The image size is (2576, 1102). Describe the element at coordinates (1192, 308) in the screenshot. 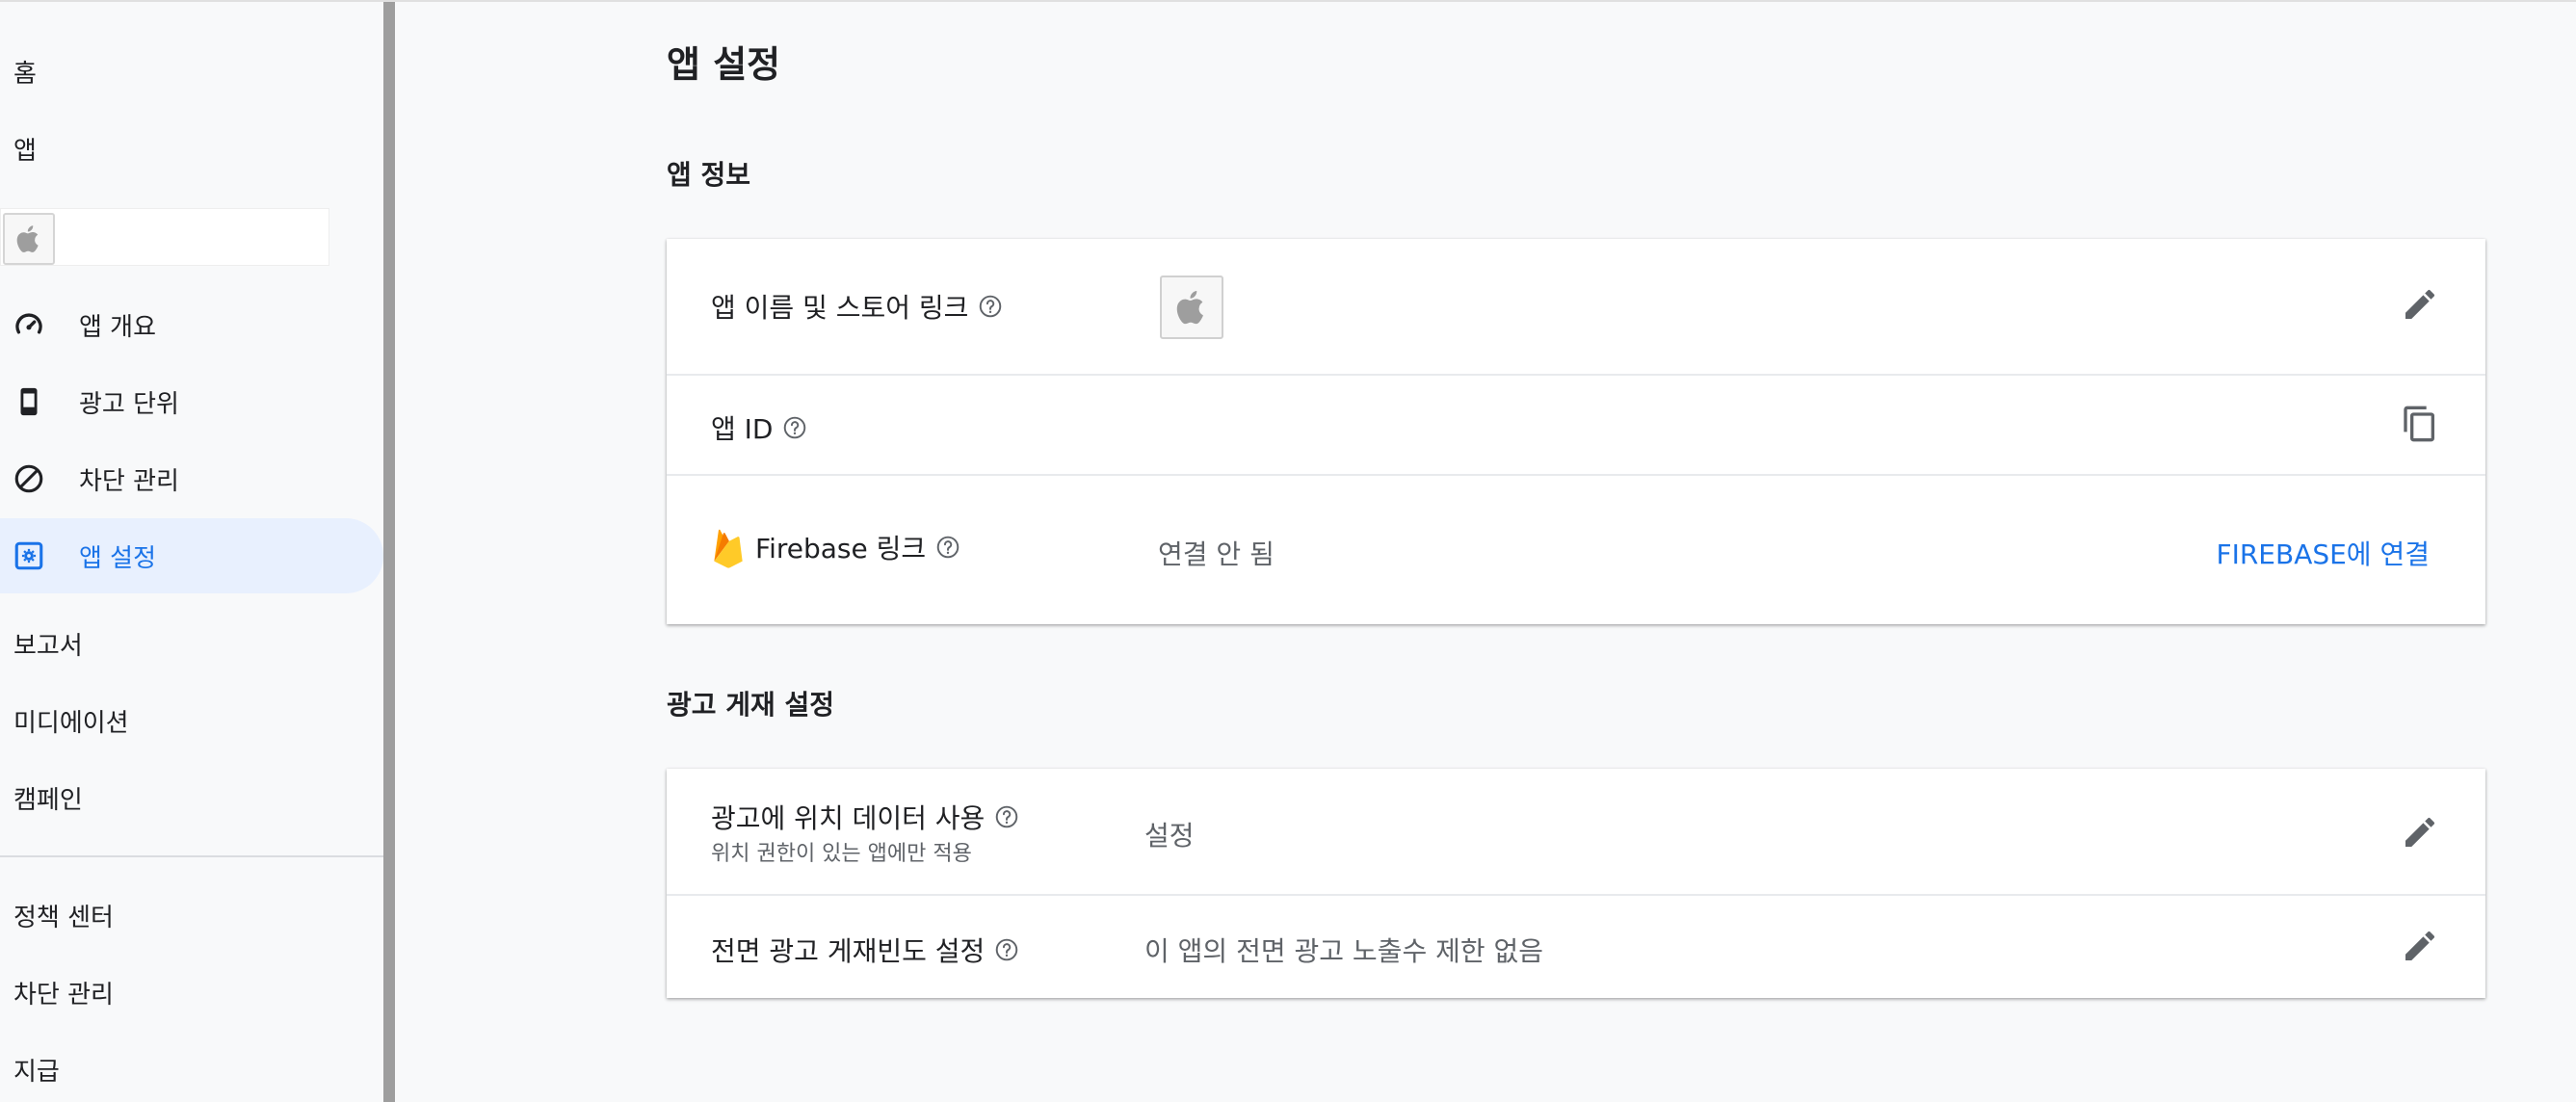

I see `app-store-apple-icon` at that location.